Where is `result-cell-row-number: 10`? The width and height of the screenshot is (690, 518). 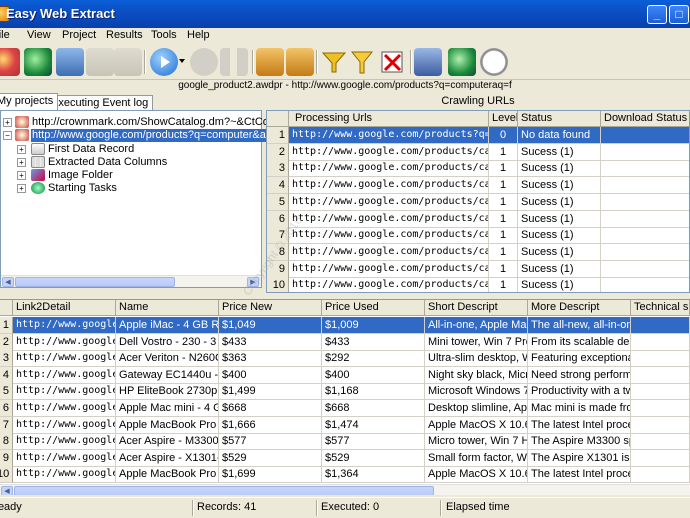 result-cell-row-number: 10 is located at coordinates (6, 475).